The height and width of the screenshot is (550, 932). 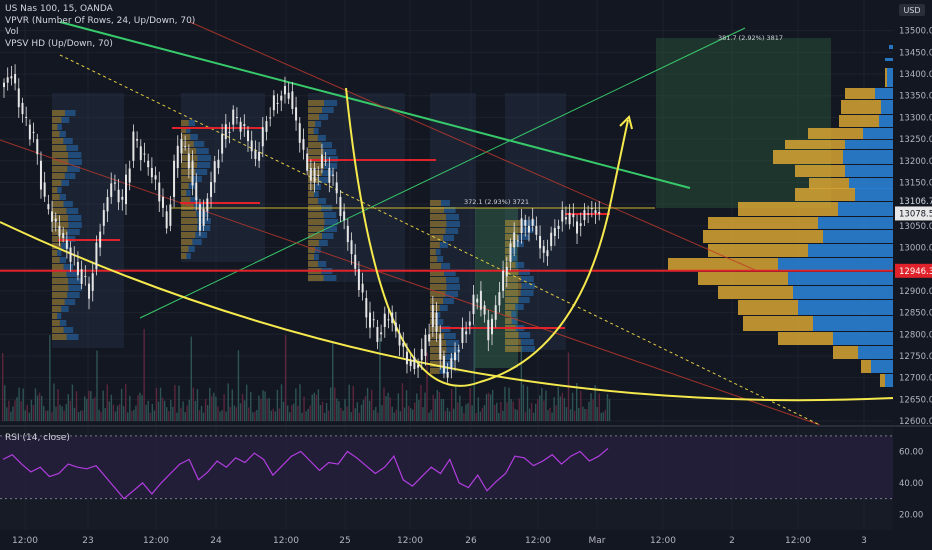 I want to click on symbol-title: US Nas 100, 15, OANDA, so click(x=100, y=10).